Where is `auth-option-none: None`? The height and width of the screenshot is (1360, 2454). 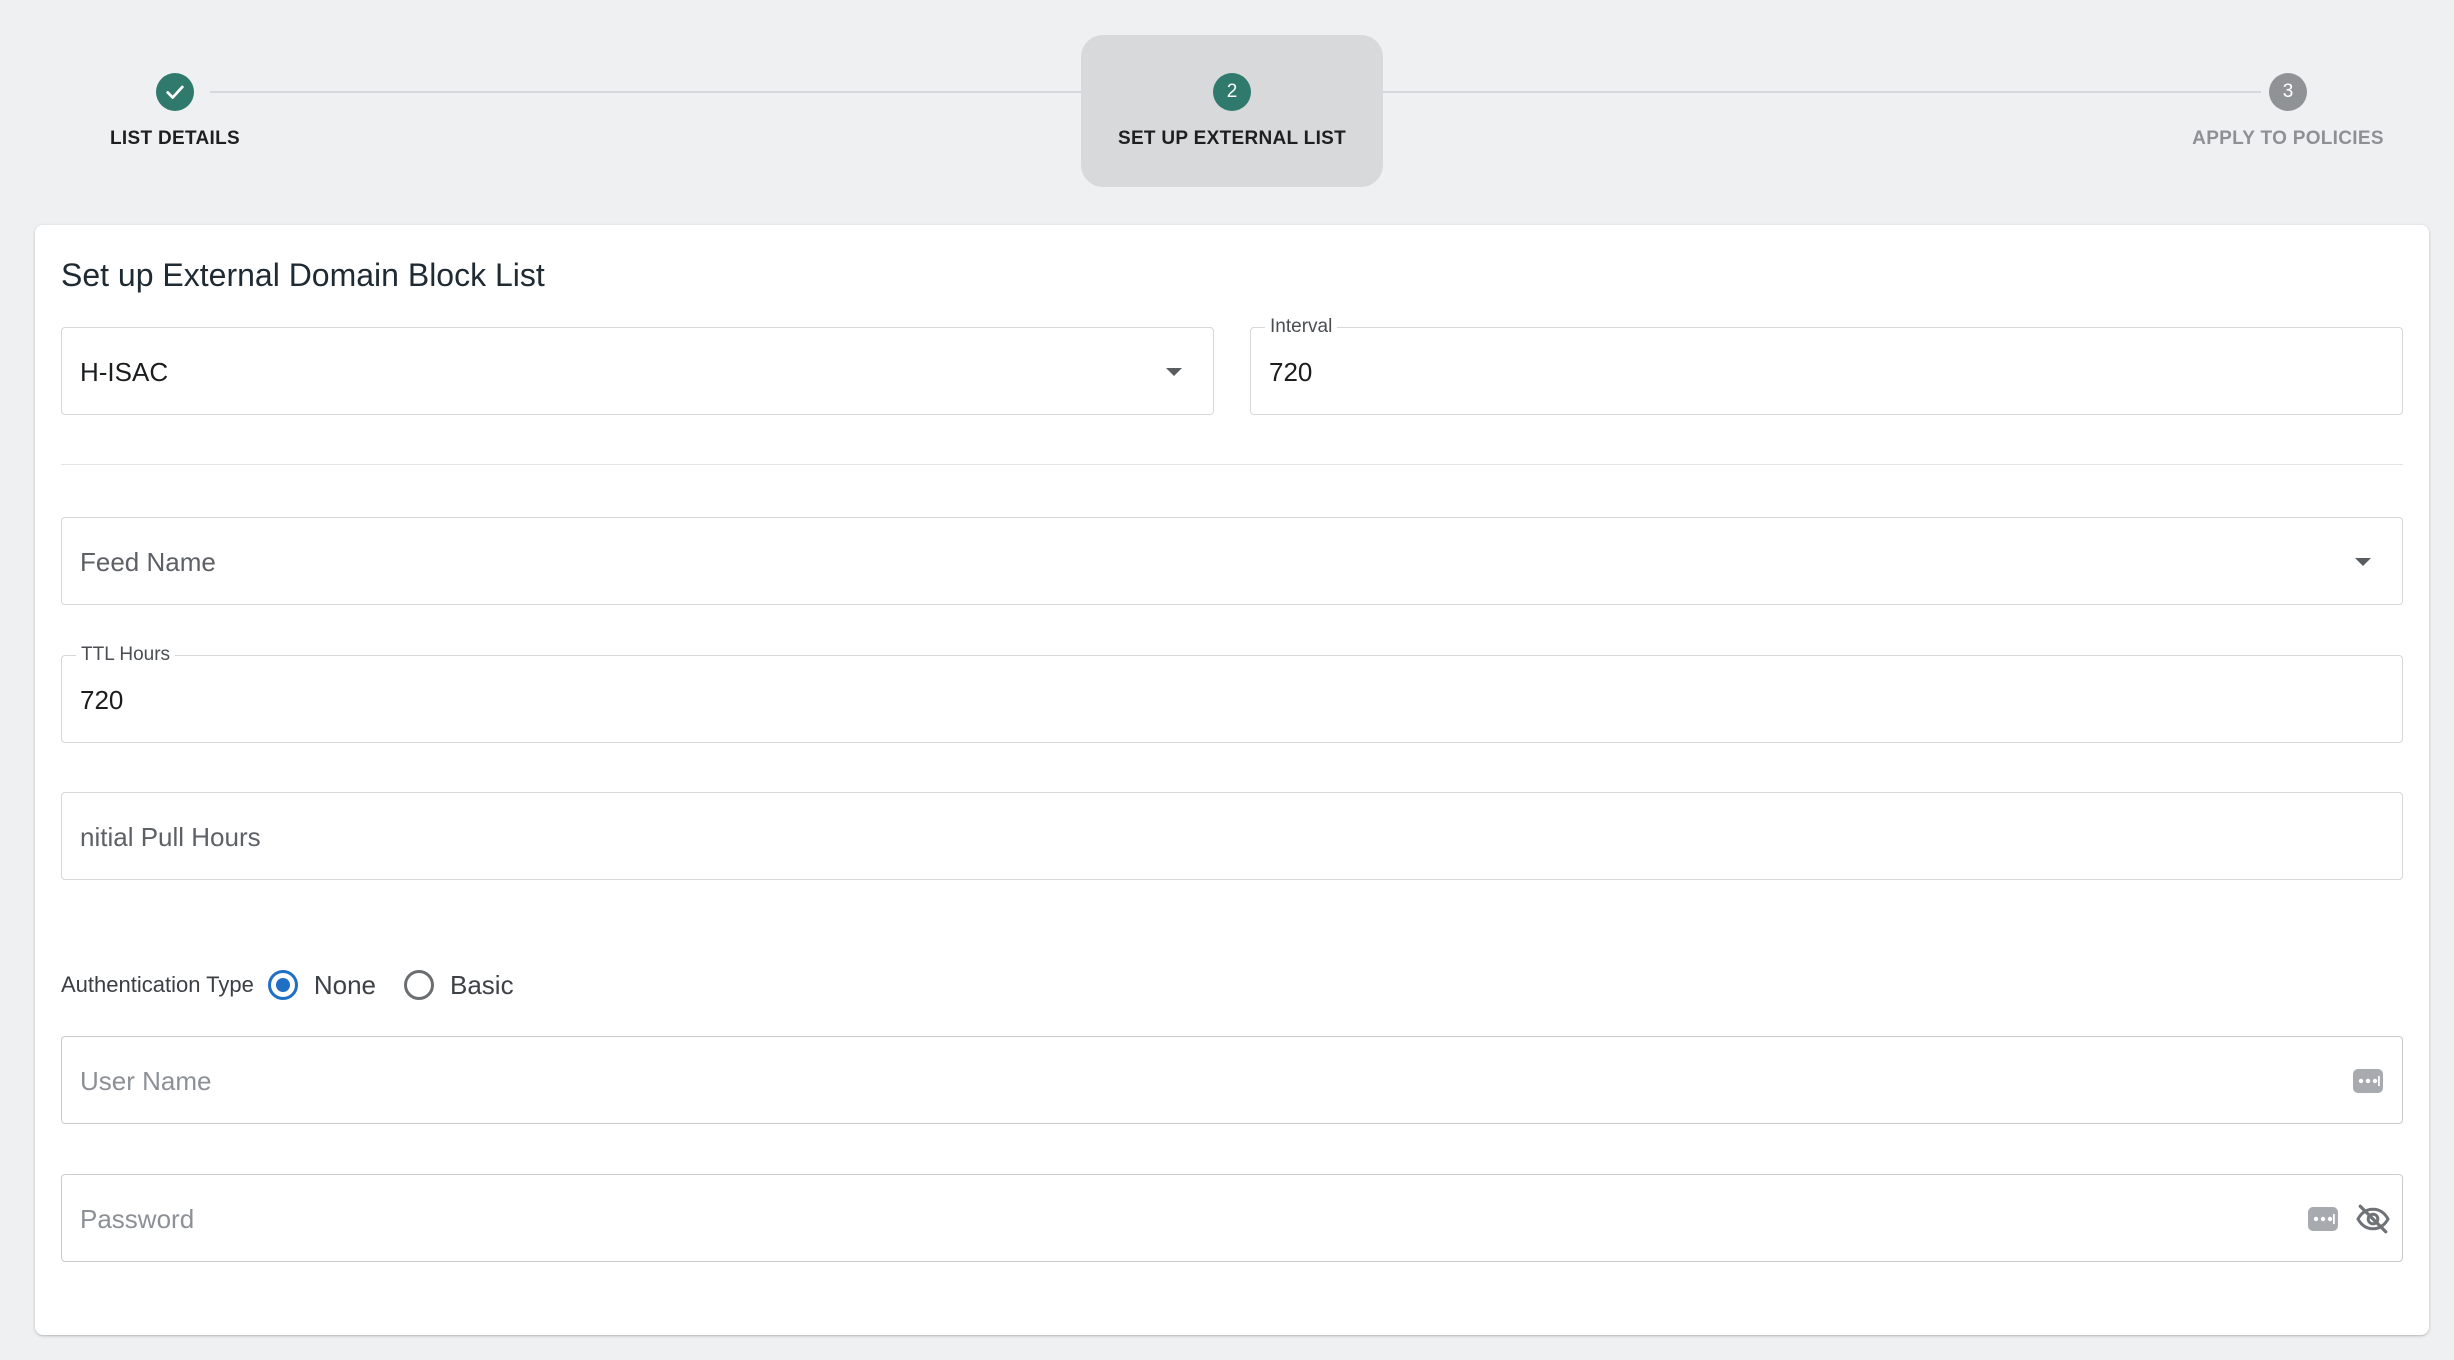 auth-option-none: None is located at coordinates (321, 985).